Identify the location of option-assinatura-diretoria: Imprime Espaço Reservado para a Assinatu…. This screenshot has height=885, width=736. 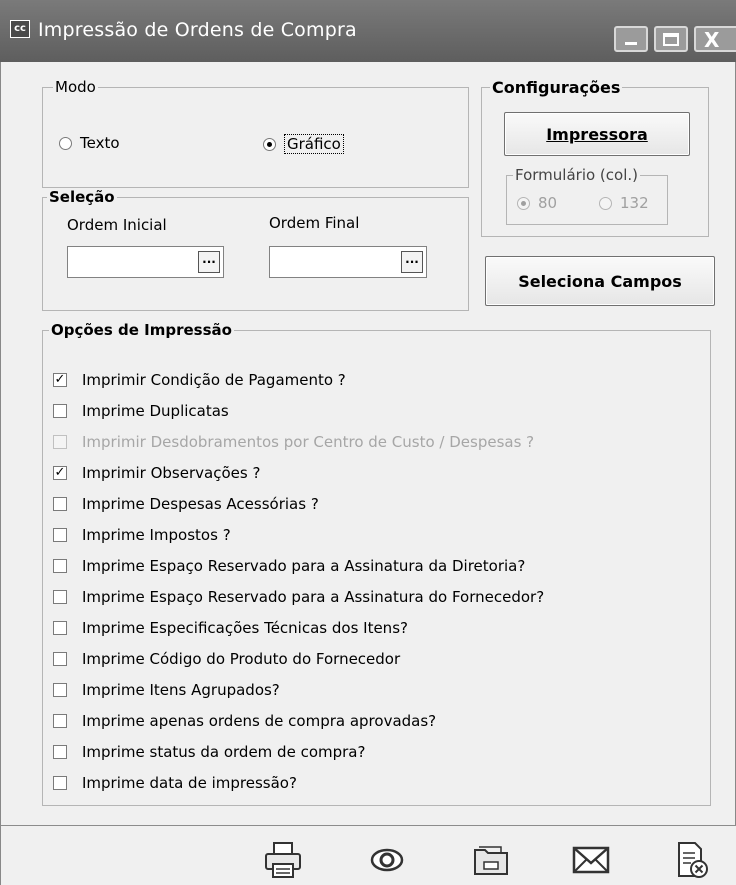
(298, 565).